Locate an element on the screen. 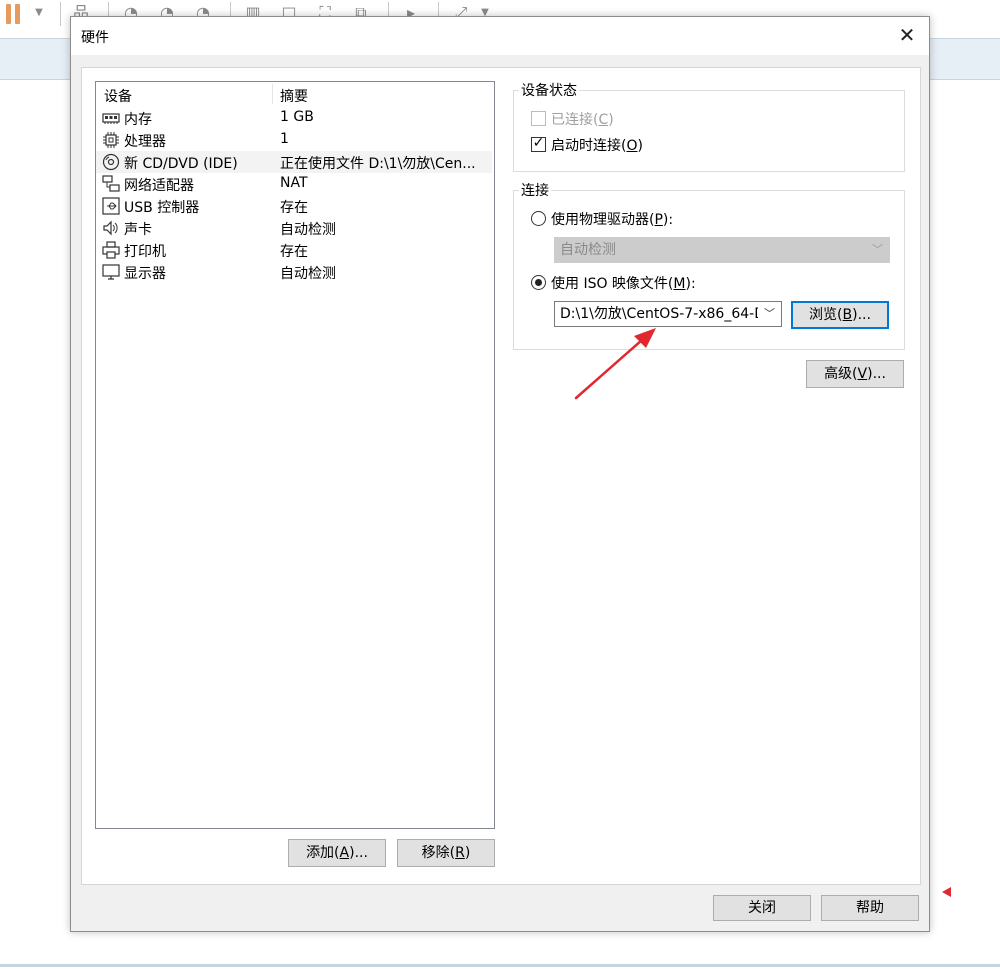 The image size is (1000, 970). device-list-header: 设备 摘要 is located at coordinates (295, 94).